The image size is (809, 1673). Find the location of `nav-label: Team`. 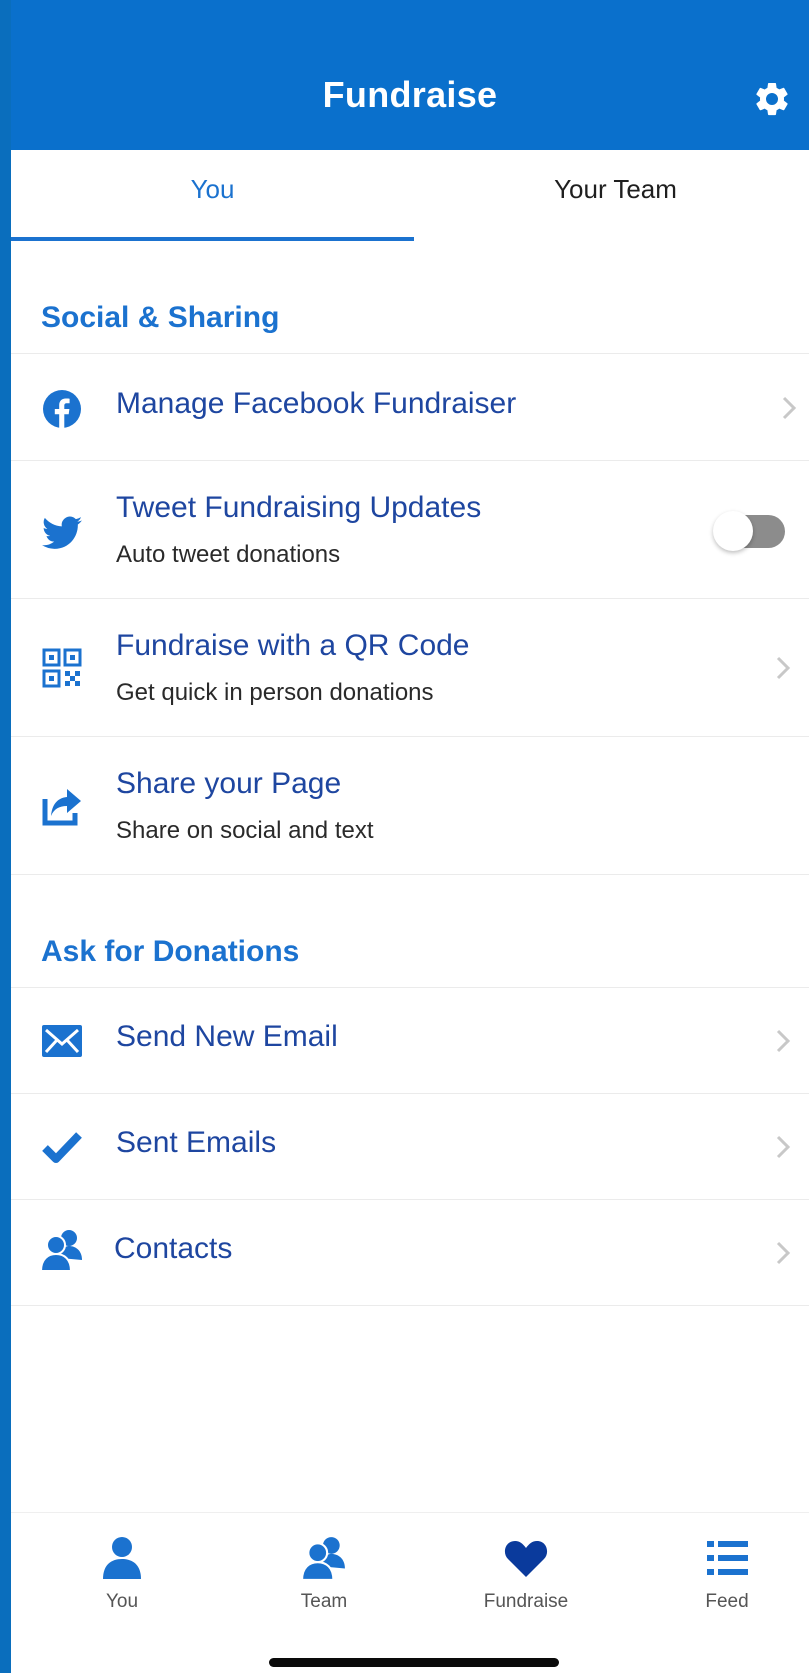

nav-label: Team is located at coordinates (324, 1601).